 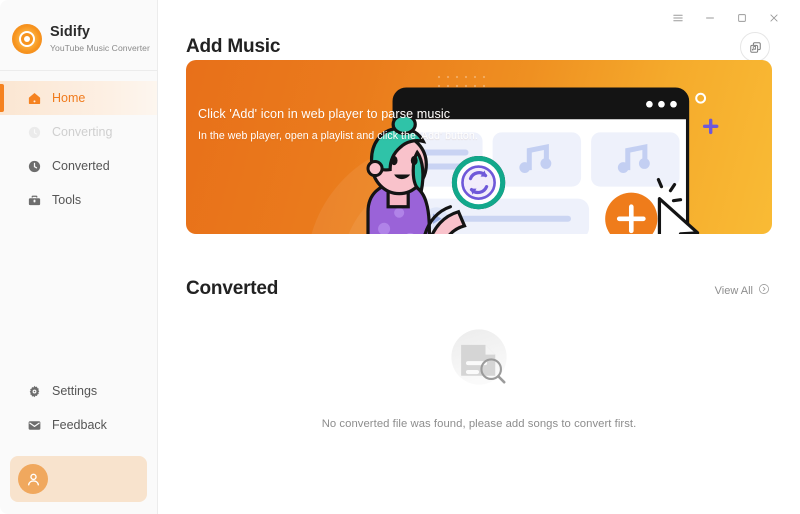 I want to click on sidebar-item-feedback: Feedback, so click(x=78, y=425).